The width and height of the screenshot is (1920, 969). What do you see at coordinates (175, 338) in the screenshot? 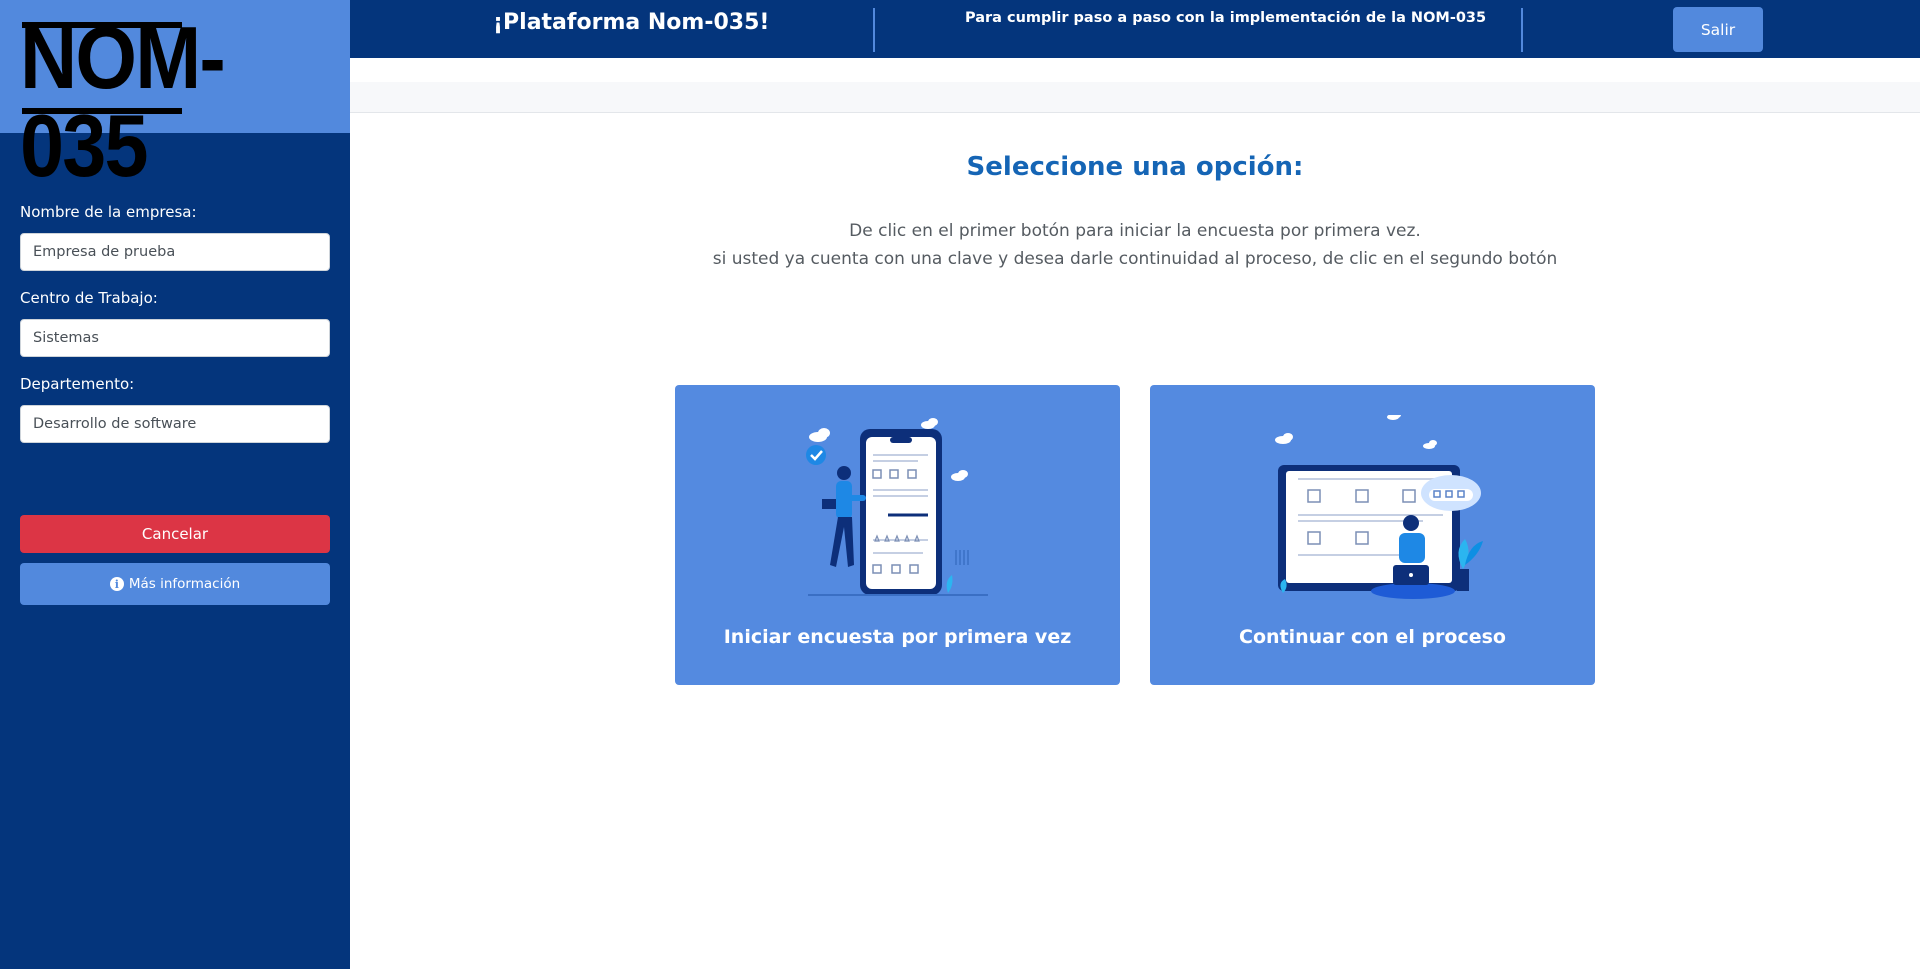
I see `center-field: Sistemas` at bounding box center [175, 338].